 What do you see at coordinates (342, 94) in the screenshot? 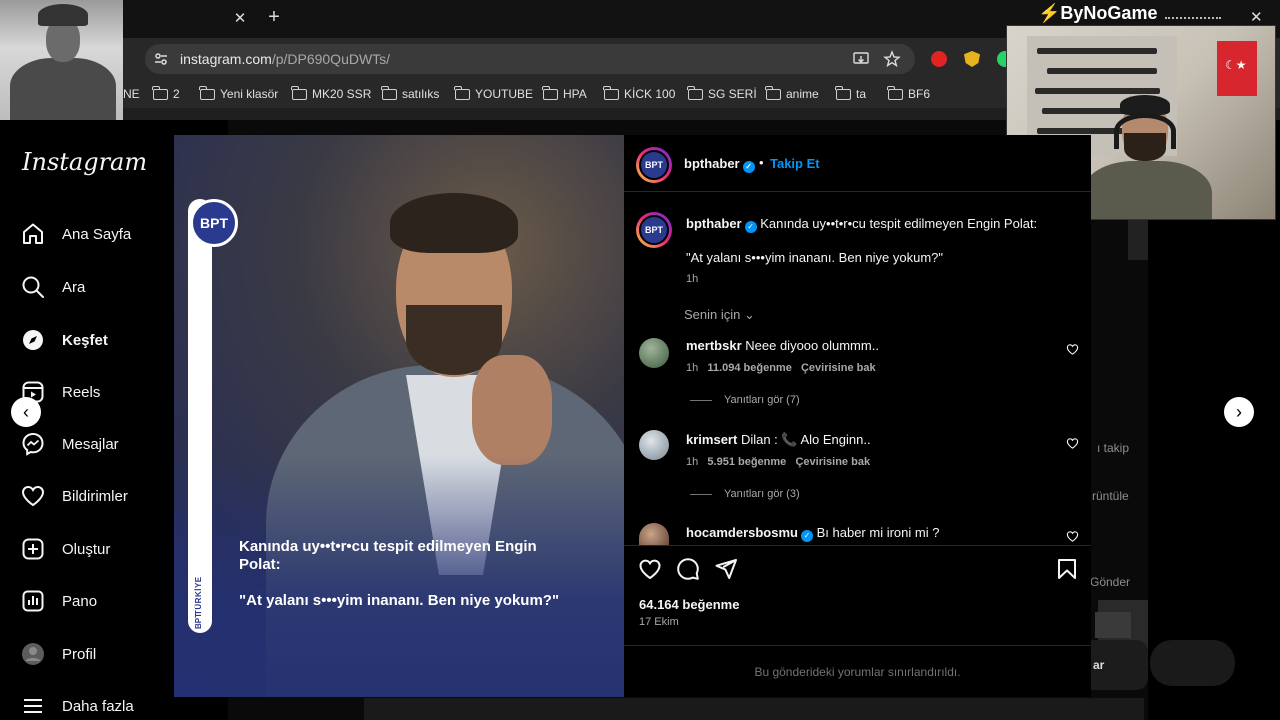
I see `bookmark-label: MK20 SSR` at bounding box center [342, 94].